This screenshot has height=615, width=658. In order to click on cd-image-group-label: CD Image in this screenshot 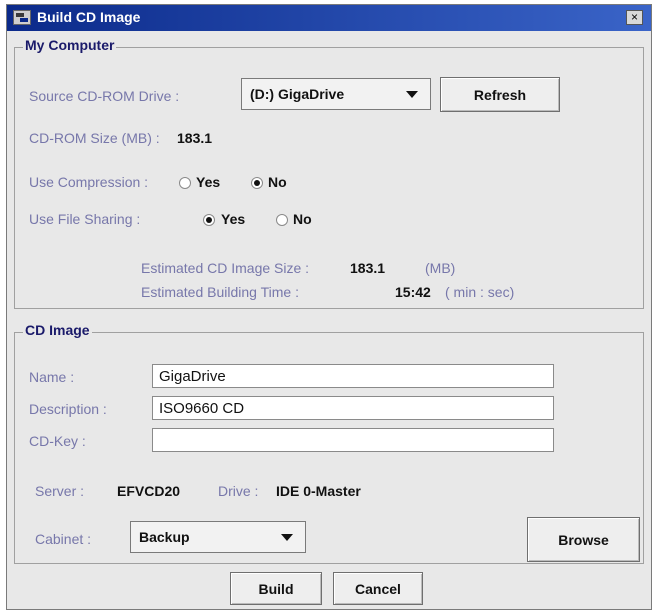, I will do `click(57, 330)`.